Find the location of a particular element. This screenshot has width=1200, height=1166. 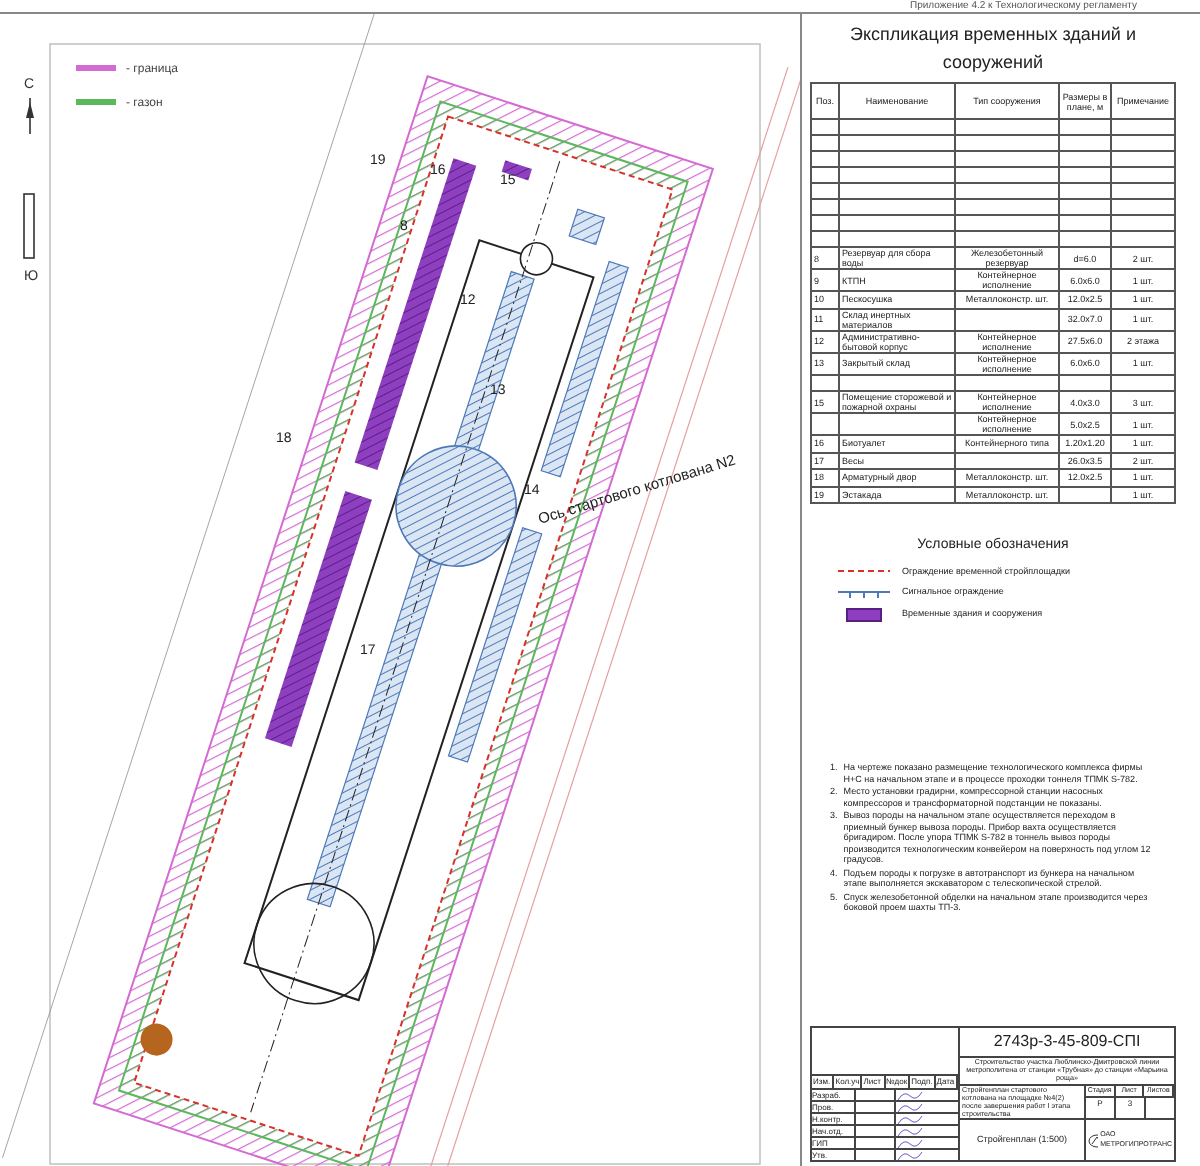

document-code: 2743р-3-45-809-СПI is located at coordinates (1067, 1043).